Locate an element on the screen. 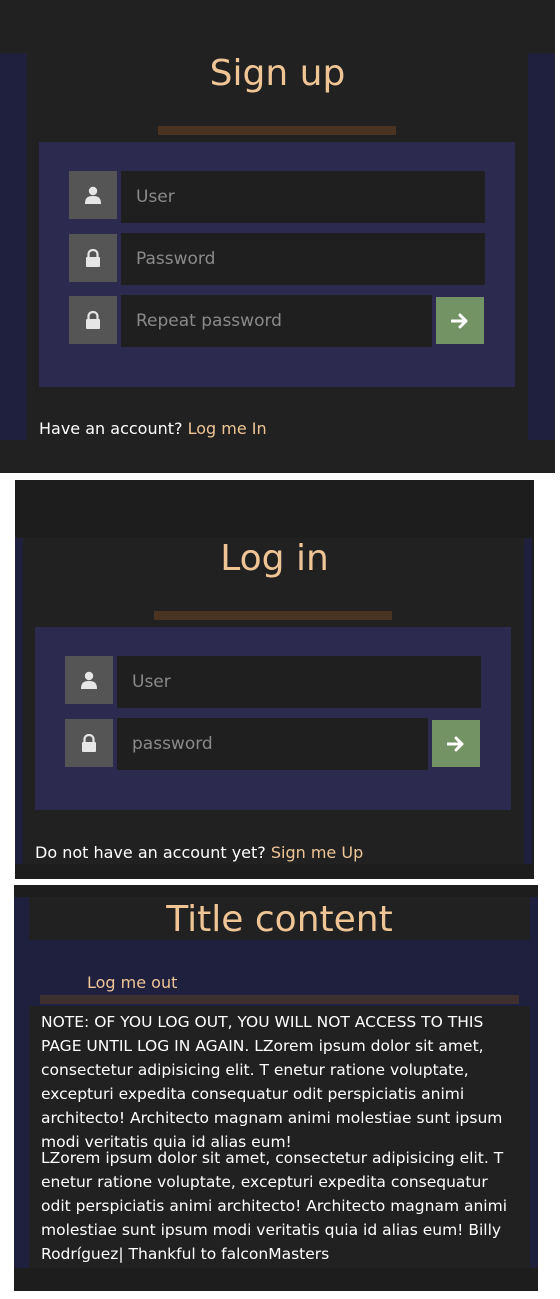 The height and width of the screenshot is (1299, 560). login-footer-text: Do not have an account yet? is located at coordinates (150, 852).